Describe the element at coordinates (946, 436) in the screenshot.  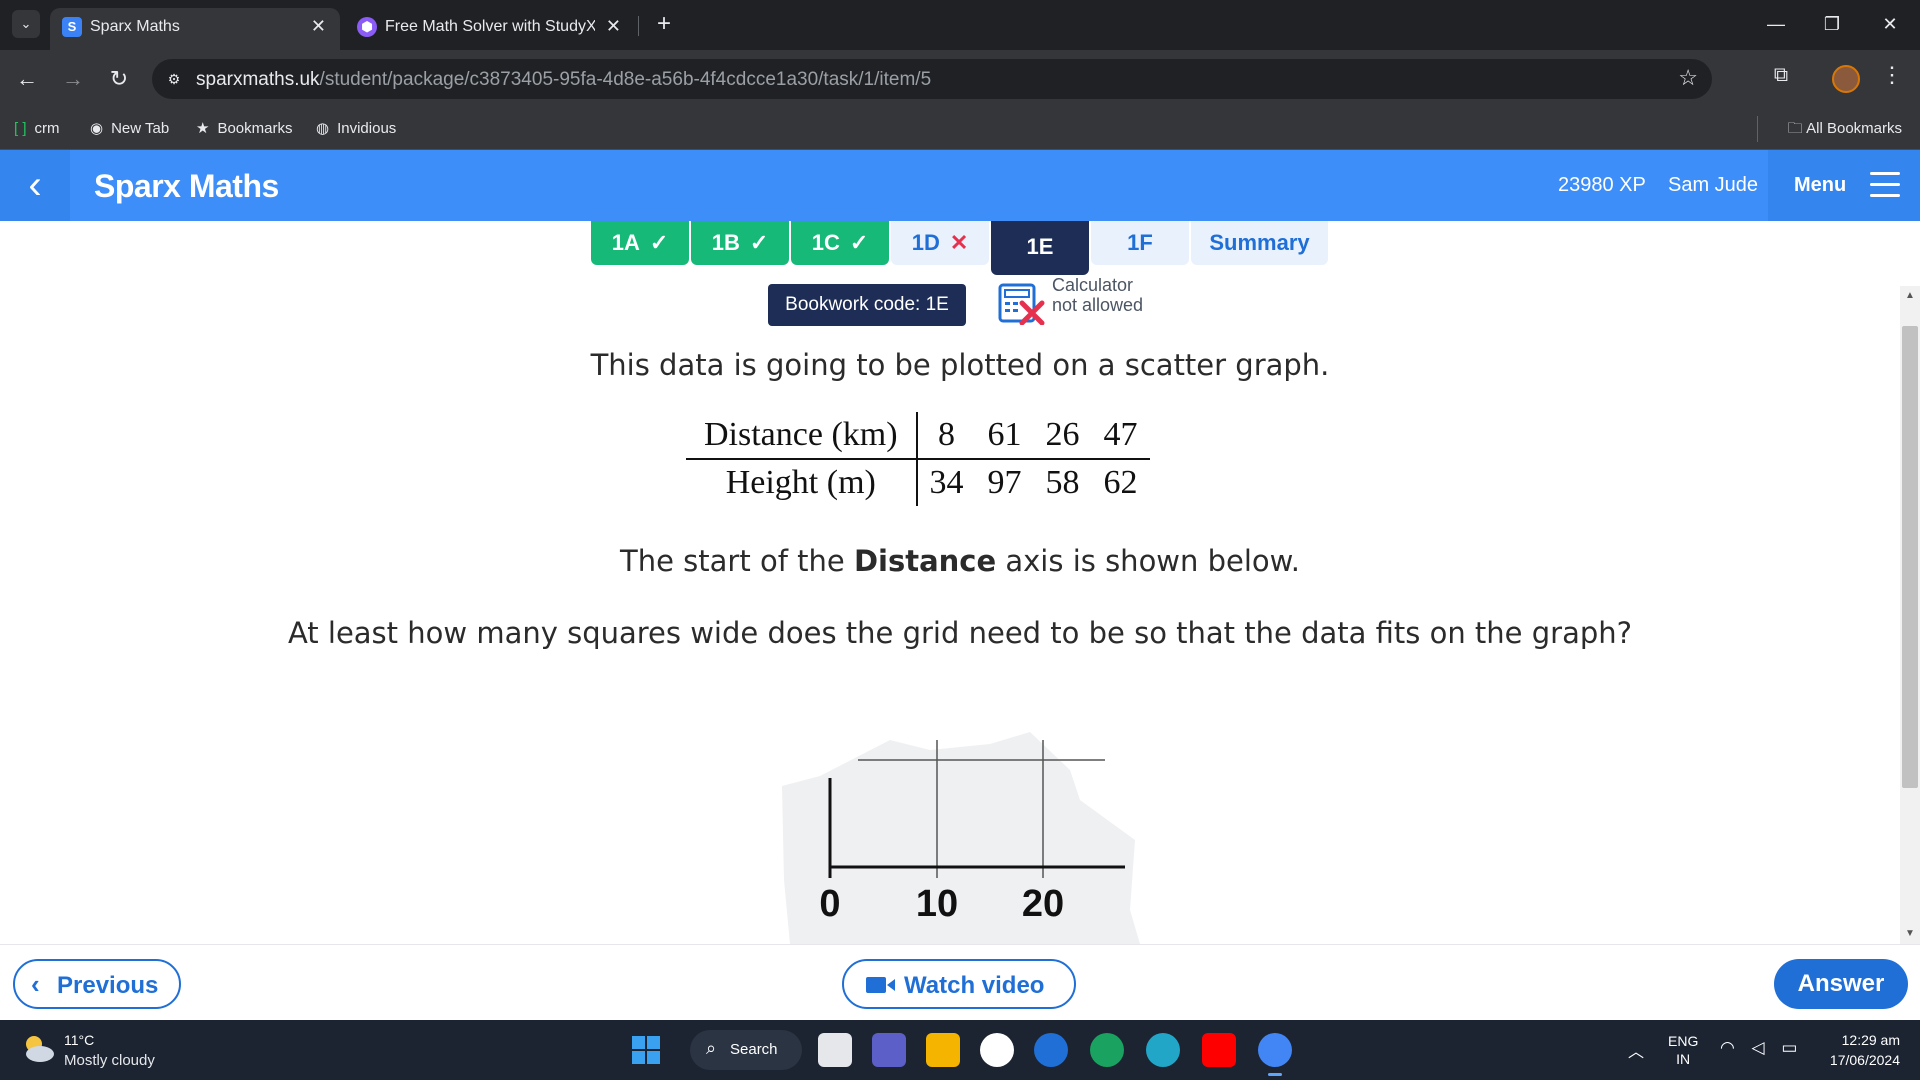
I see `table-cell: 8` at that location.